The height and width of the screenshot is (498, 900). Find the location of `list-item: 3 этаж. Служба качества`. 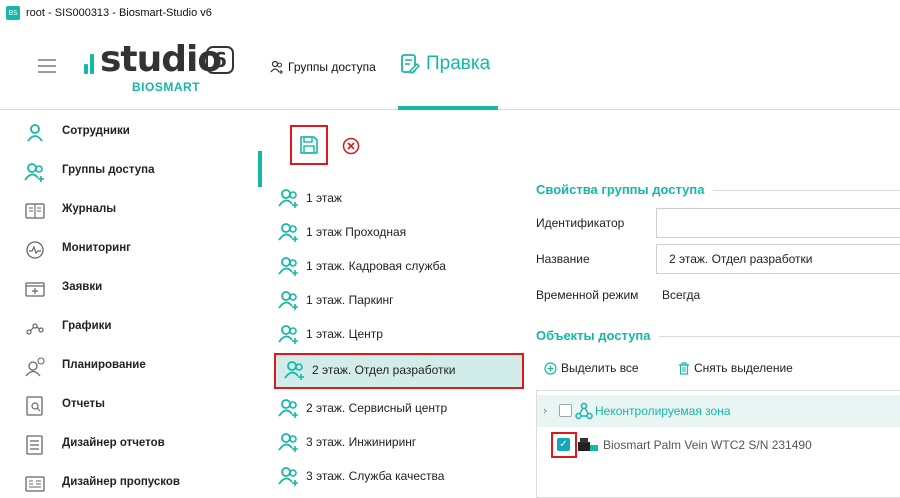

list-item: 3 этаж. Служба качества is located at coordinates (397, 476).